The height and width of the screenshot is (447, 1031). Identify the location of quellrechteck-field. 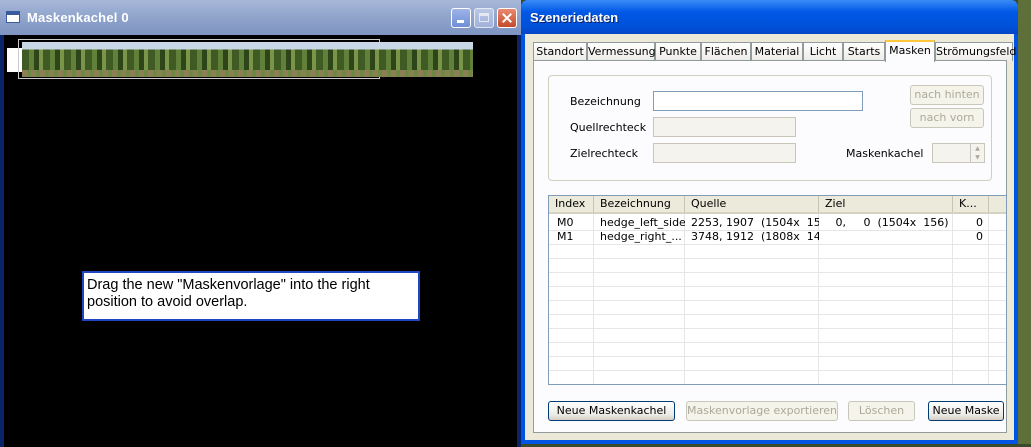
(724, 127).